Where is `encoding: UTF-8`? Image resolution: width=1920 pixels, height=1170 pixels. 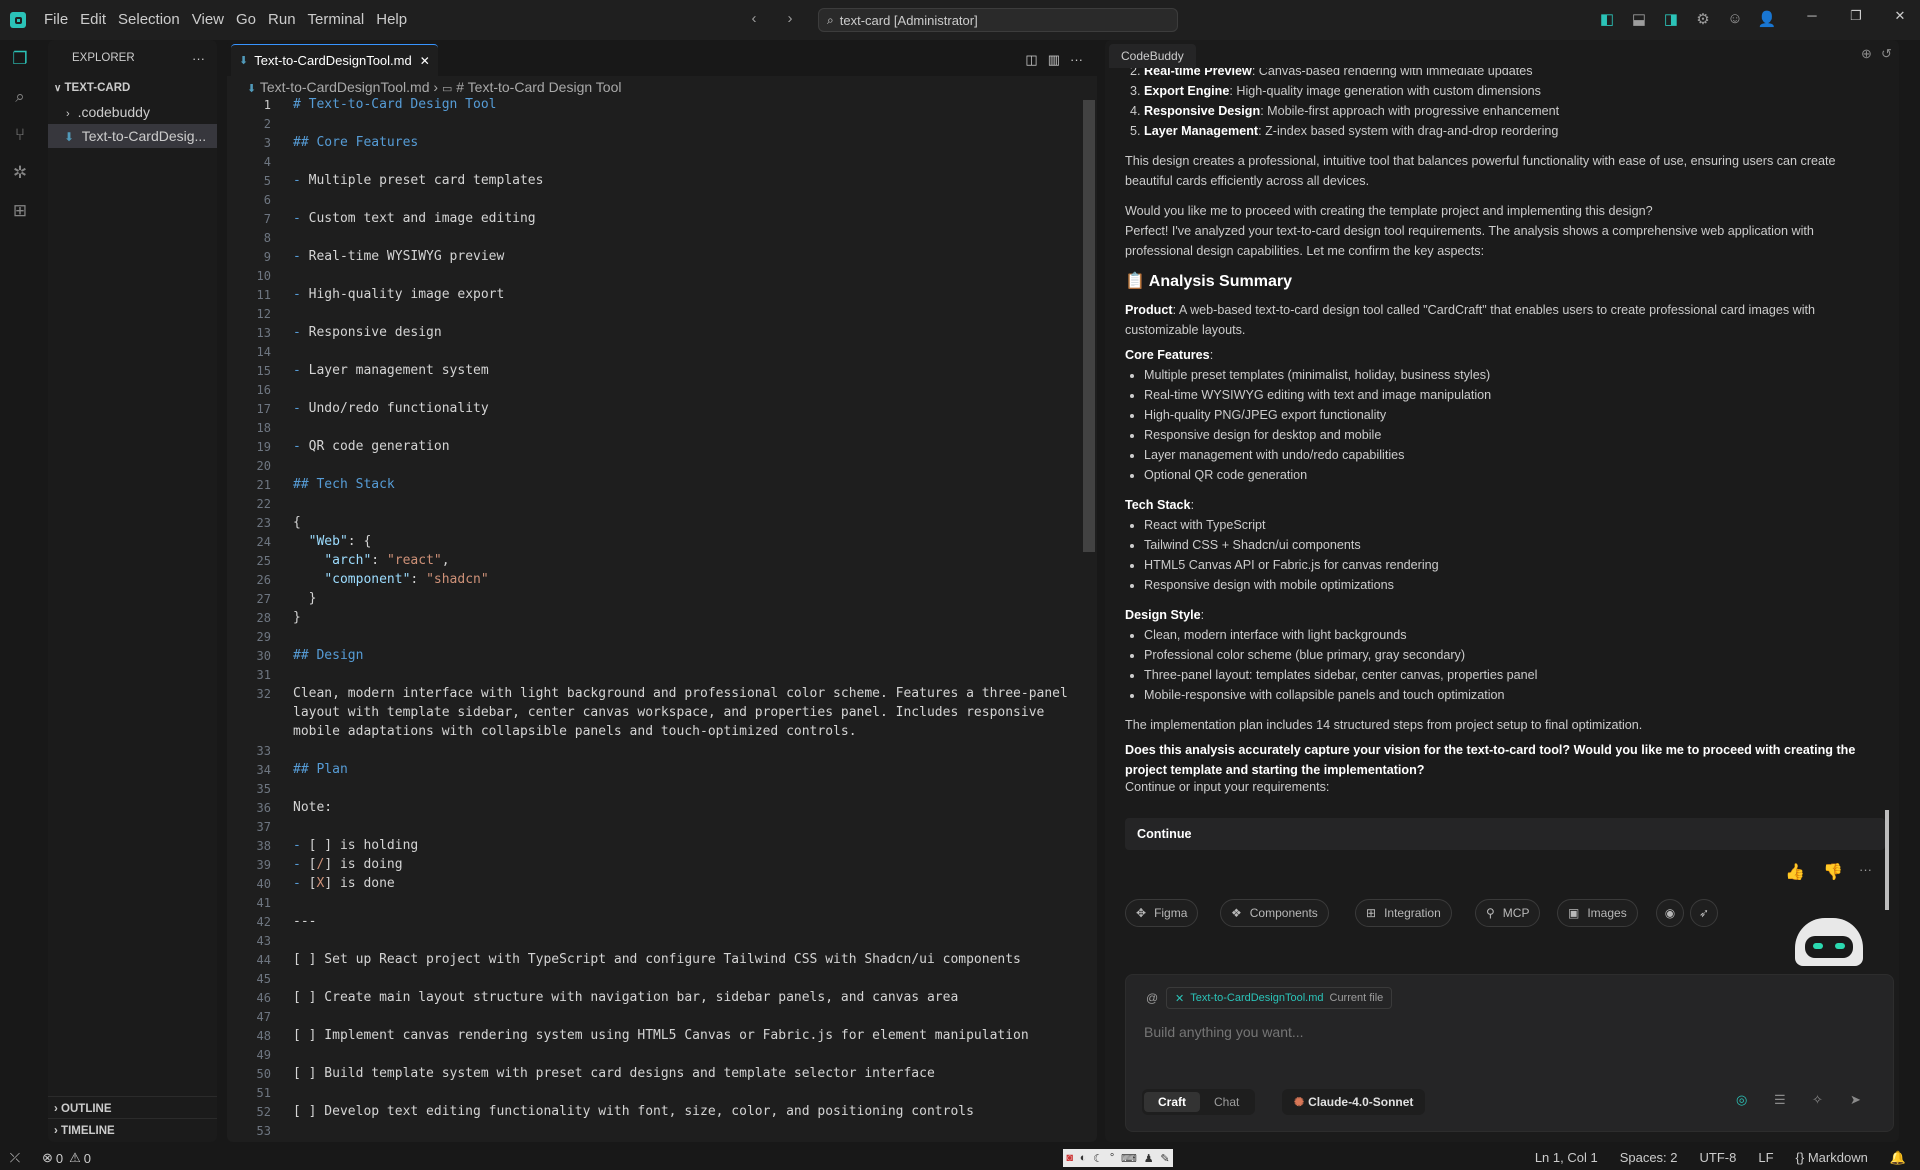
encoding: UTF-8 is located at coordinates (1718, 1158).